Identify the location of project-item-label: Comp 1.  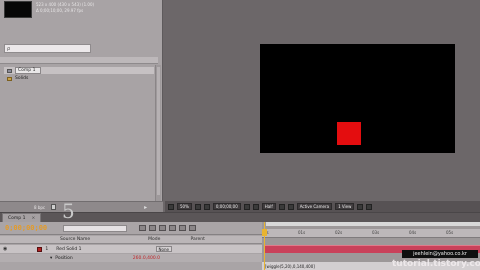
(28, 70).